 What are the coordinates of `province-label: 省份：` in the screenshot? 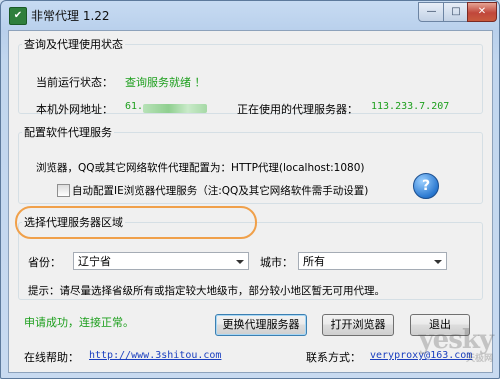 It's located at (44, 262).